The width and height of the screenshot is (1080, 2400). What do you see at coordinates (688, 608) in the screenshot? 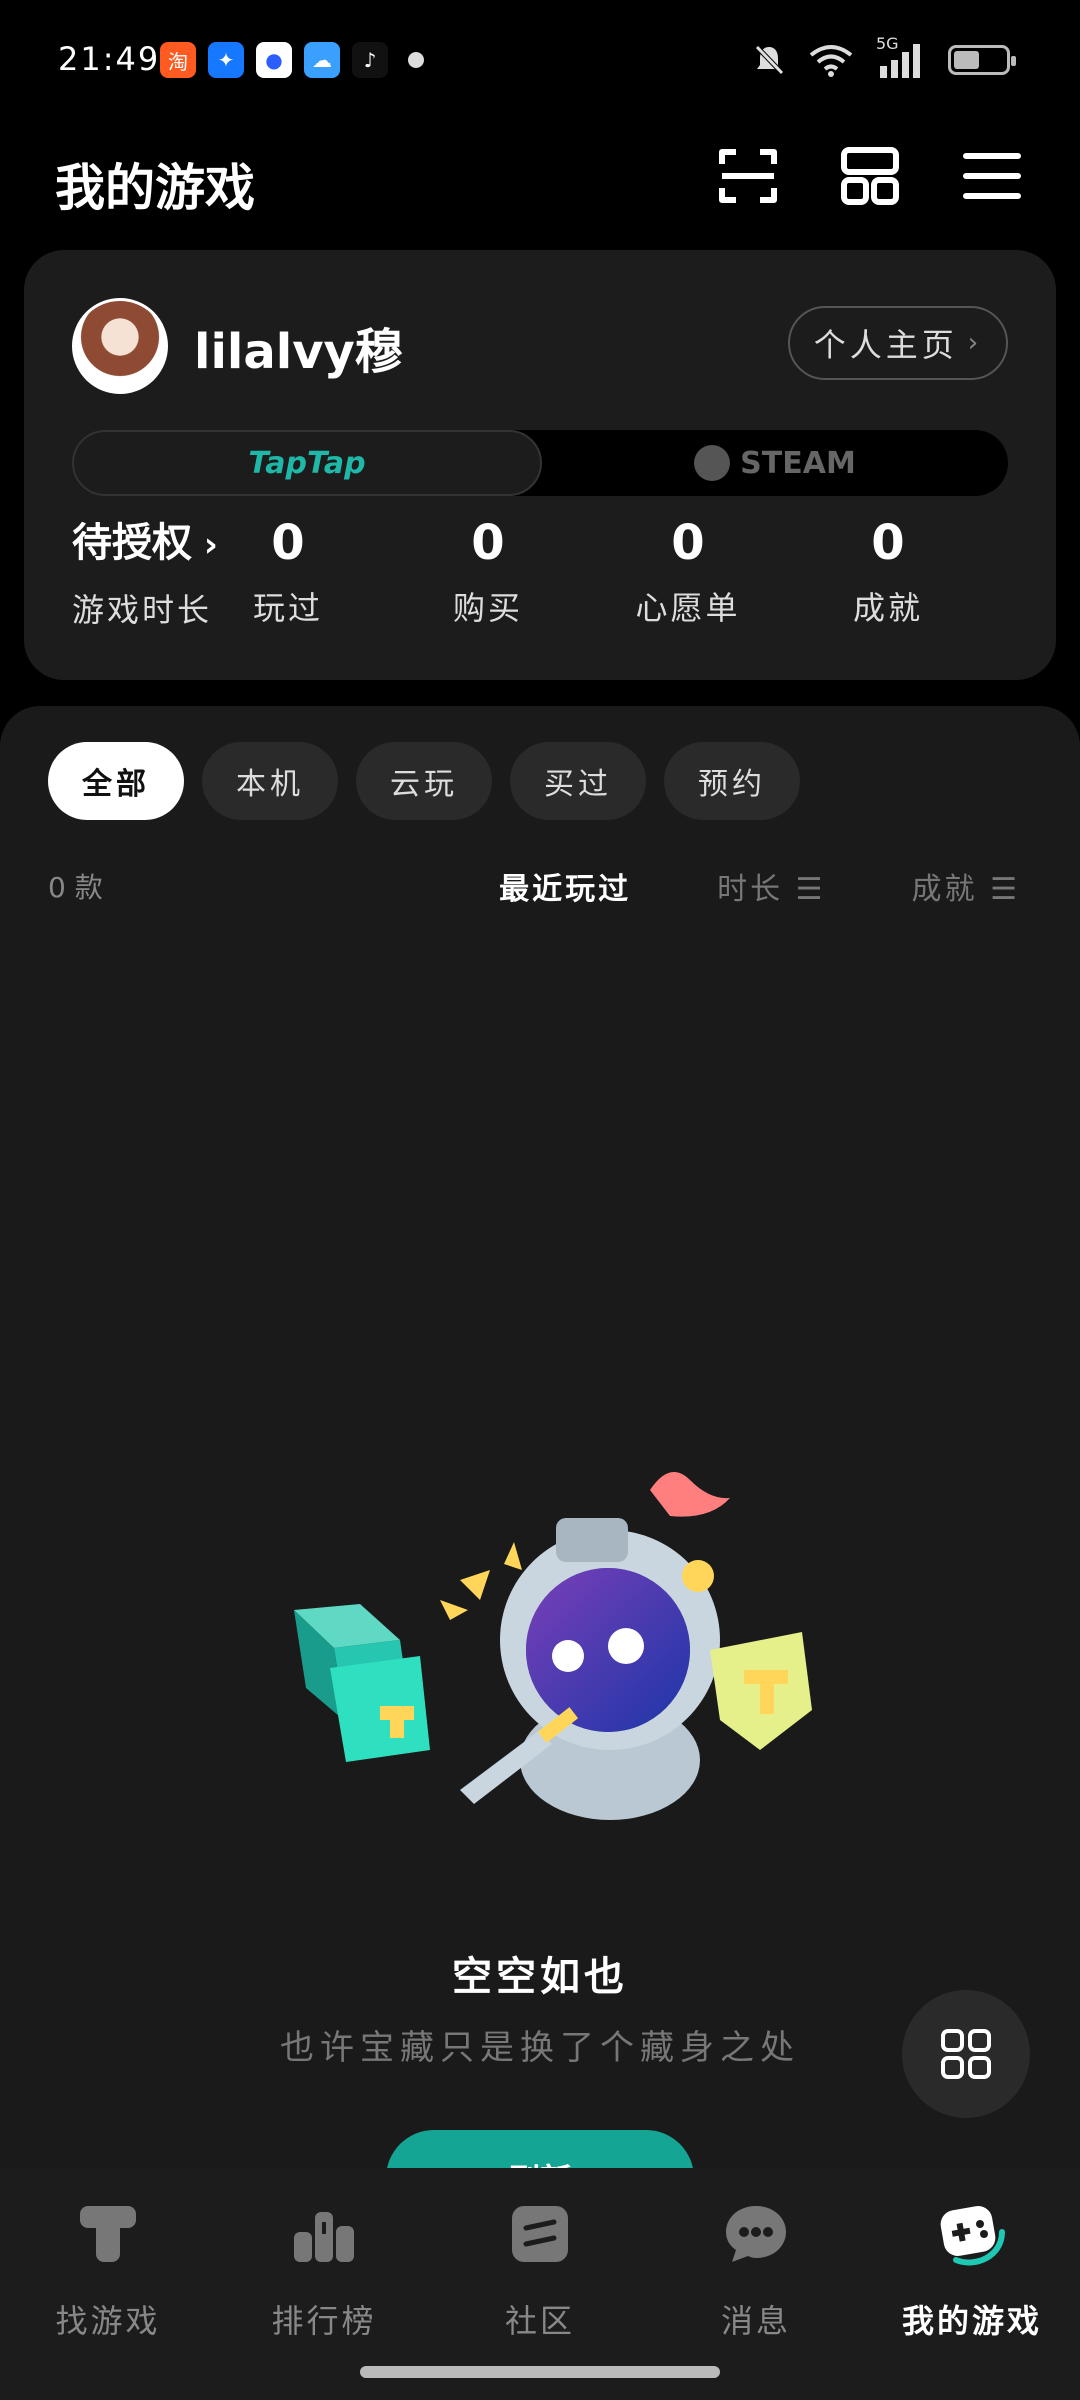
I see `stat-wishlist-label: 心愿单` at bounding box center [688, 608].